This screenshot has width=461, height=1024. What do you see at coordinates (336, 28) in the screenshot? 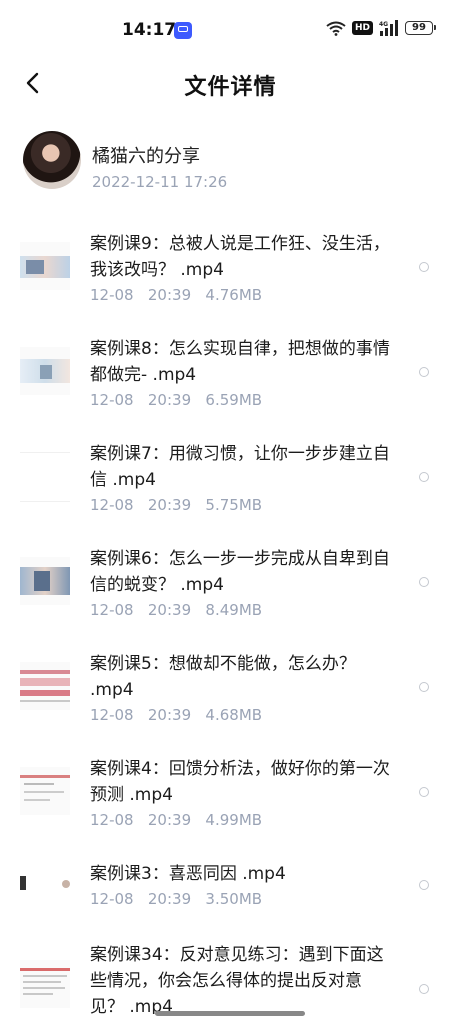
I see `wifi-icon` at bounding box center [336, 28].